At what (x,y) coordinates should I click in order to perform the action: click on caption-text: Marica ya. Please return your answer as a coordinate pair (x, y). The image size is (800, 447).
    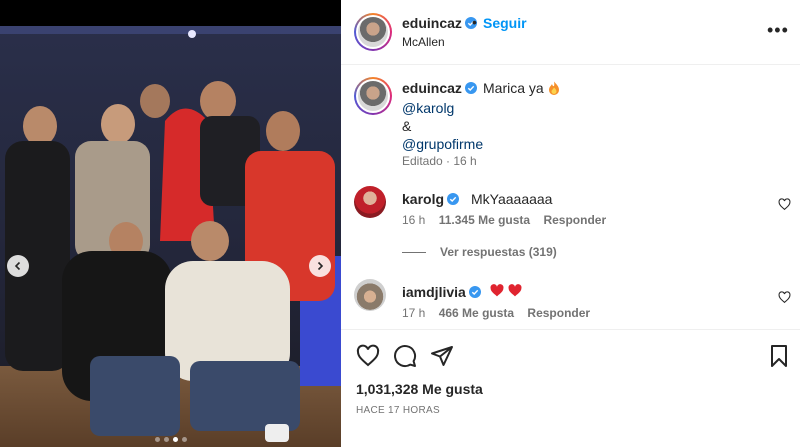
    Looking at the image, I should click on (521, 88).